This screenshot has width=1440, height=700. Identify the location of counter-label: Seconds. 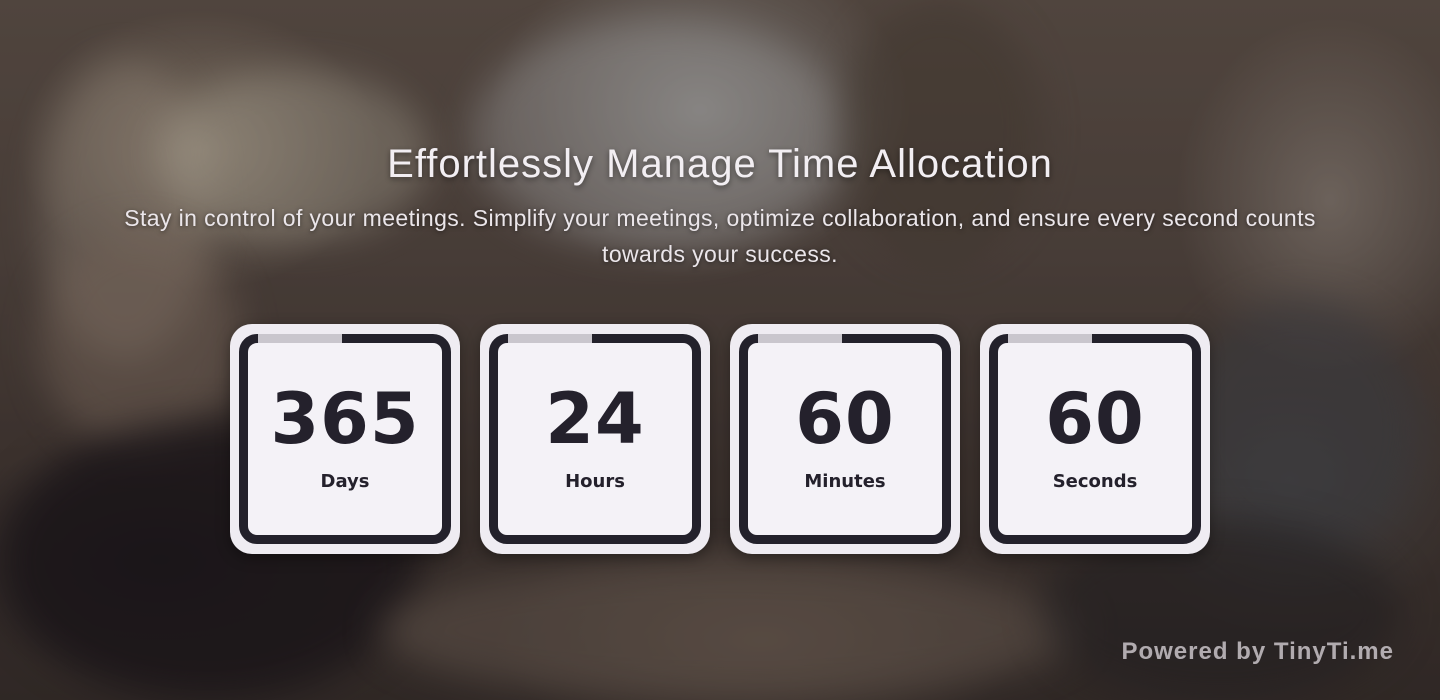
(1095, 481).